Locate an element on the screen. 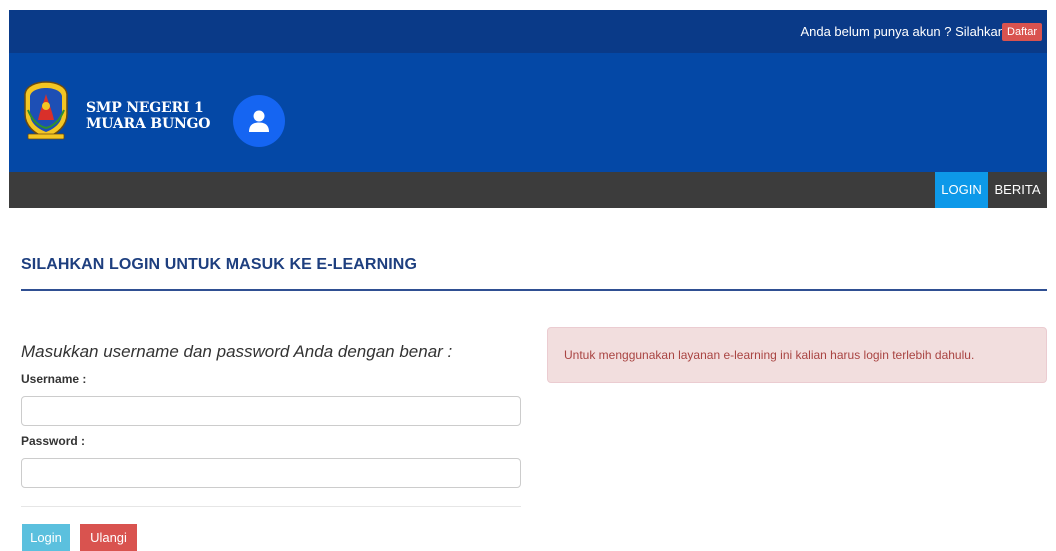 This screenshot has width=1056, height=551. school-name-line-1: SMP NEGERI 1 is located at coordinates (145, 108).